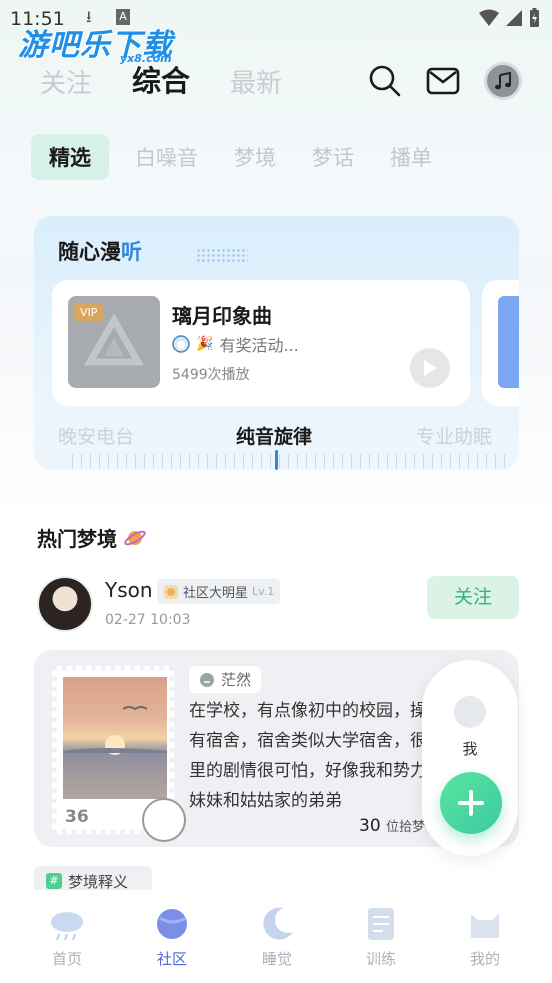 This screenshot has width=552, height=983. I want to click on track-plays: 5499次播放, so click(211, 375).